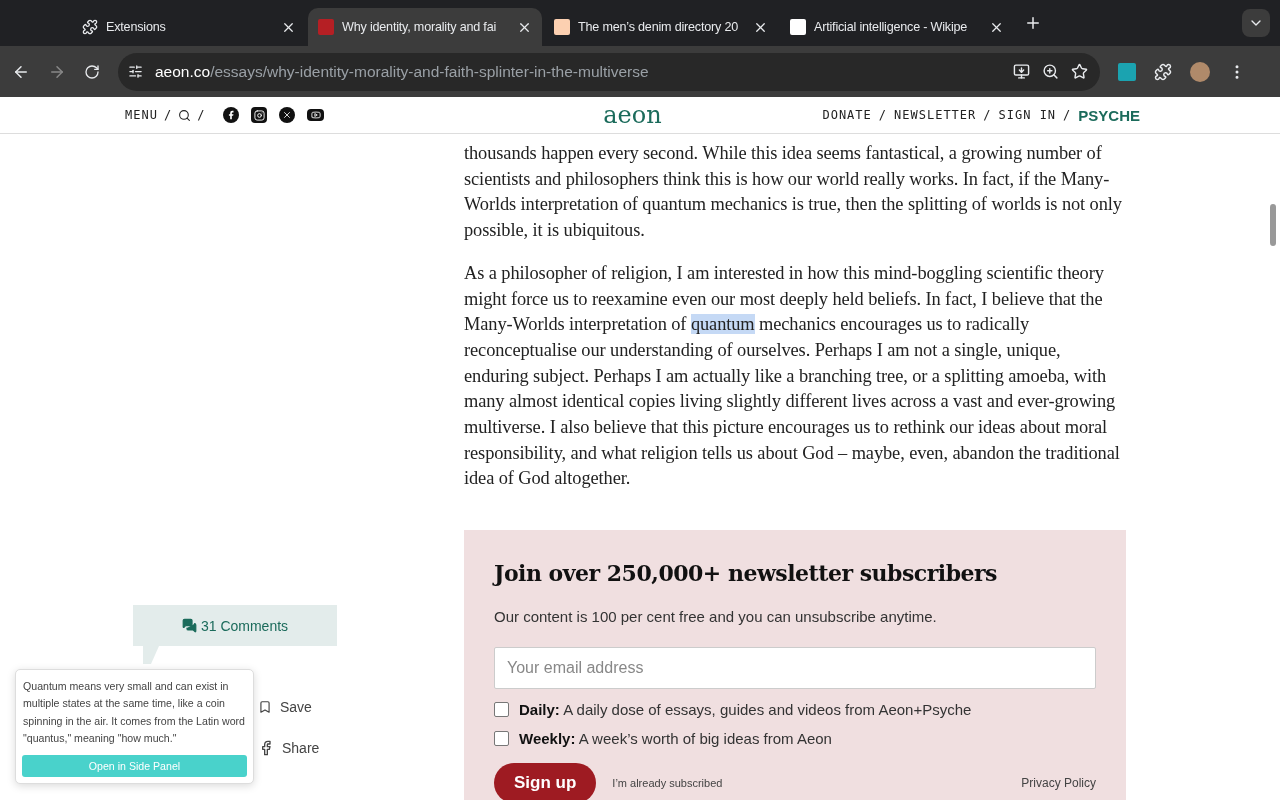 Image resolution: width=1280 pixels, height=800 pixels. Describe the element at coordinates (897, 27) in the screenshot. I see `browser-tab: Artificial intelligence - Wikipe` at that location.